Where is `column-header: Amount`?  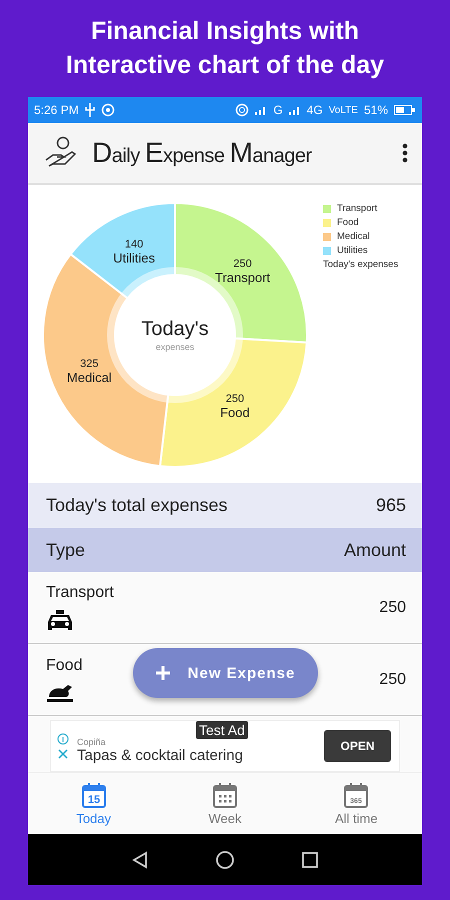 column-header: Amount is located at coordinates (375, 550).